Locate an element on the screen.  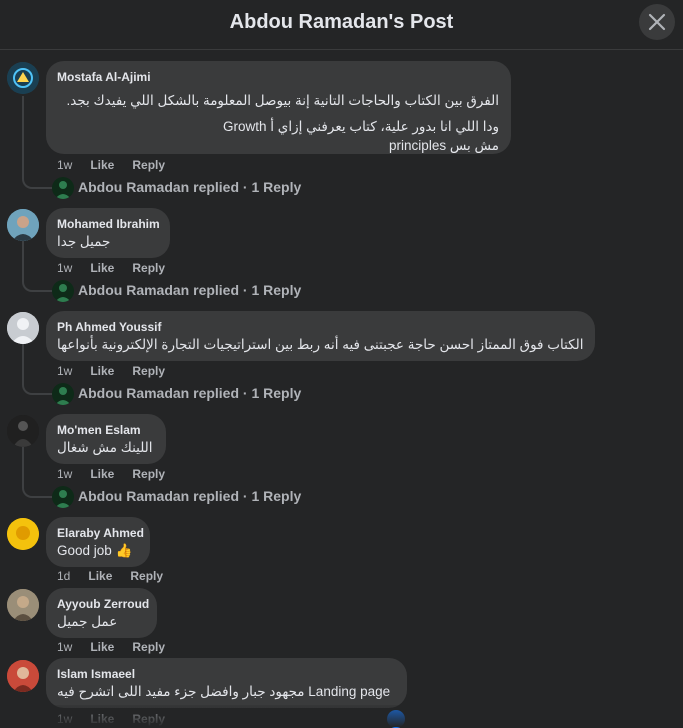
comment-text: اللينك مش شغال is located at coordinates (105, 447).